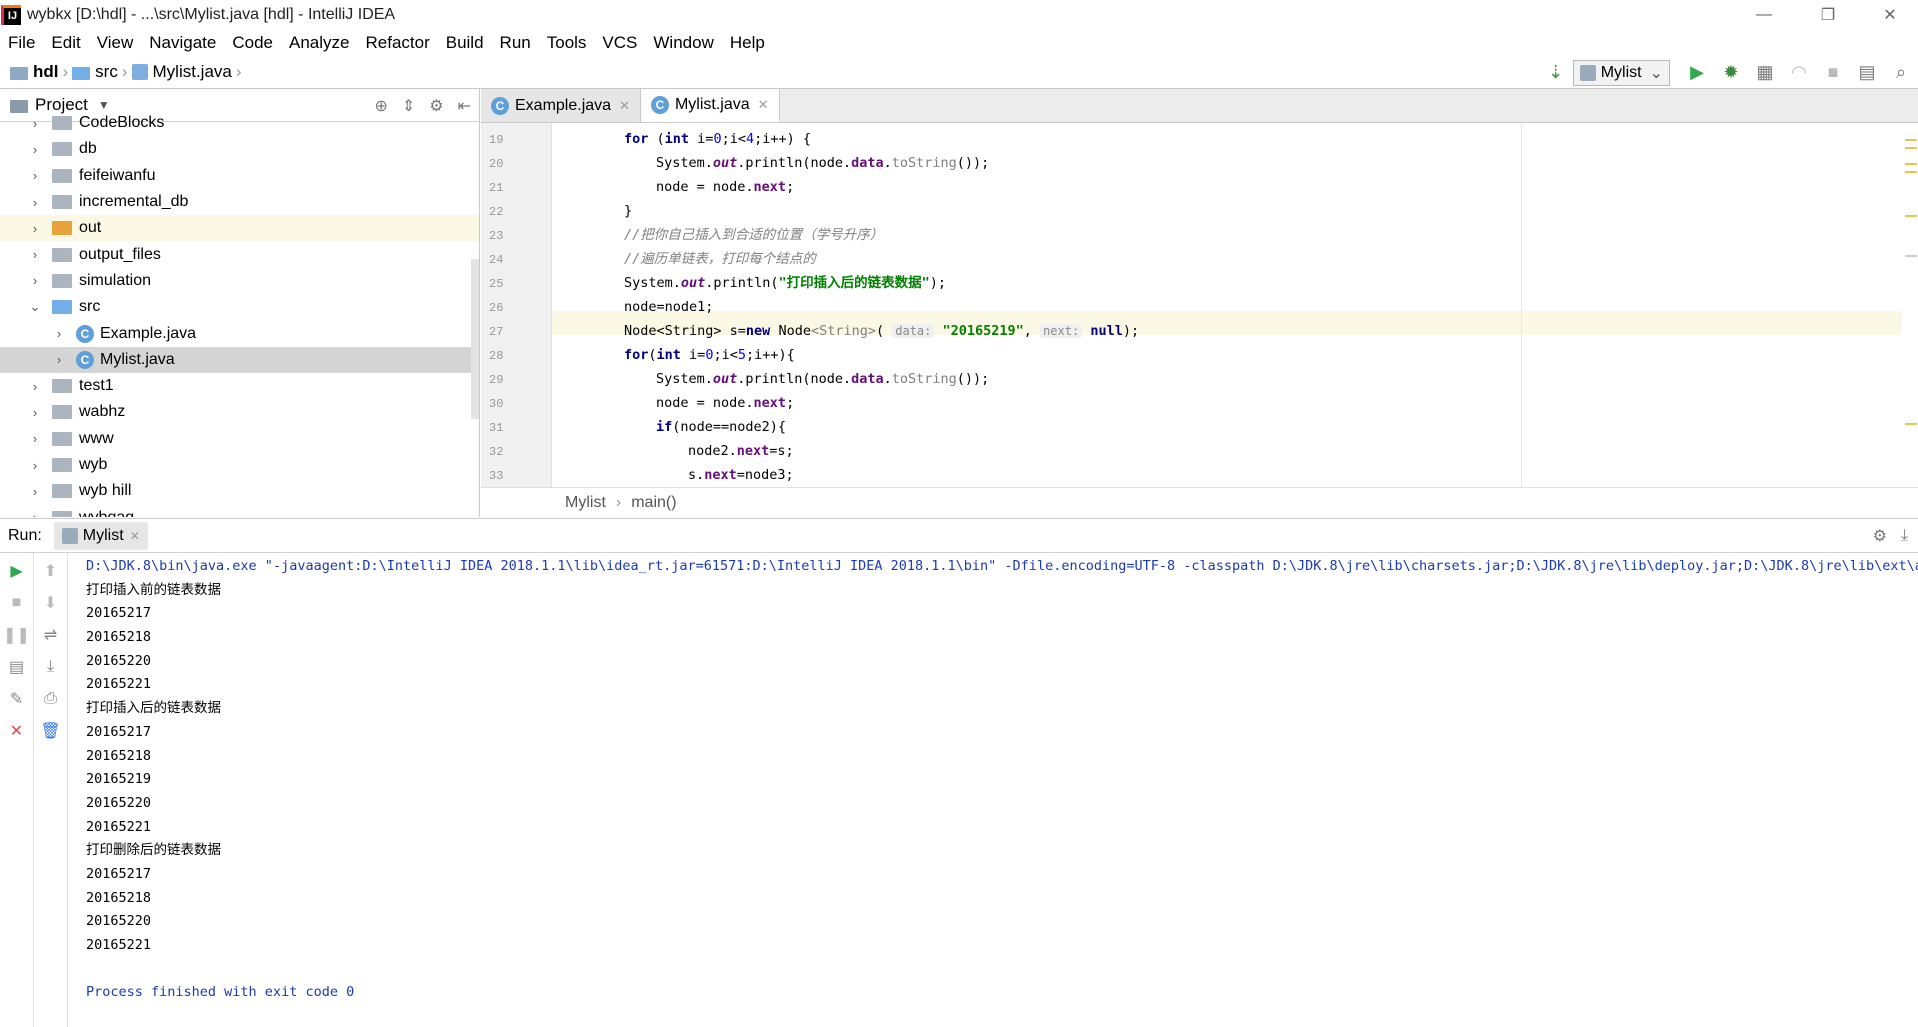 Image resolution: width=1918 pixels, height=1027 pixels. Describe the element at coordinates (673, 187) in the screenshot. I see `code-line-21: node = node.next;` at that location.